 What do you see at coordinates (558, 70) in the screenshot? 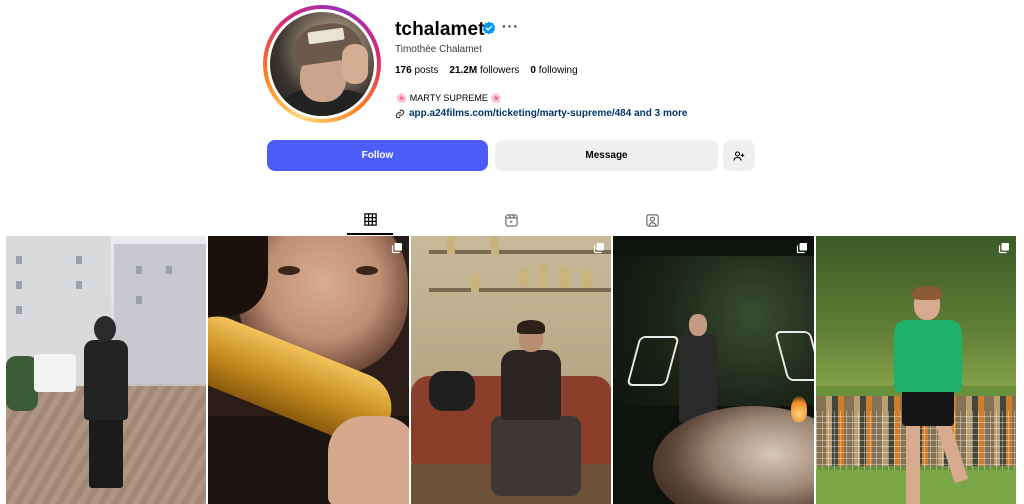
I see `following-label: following` at bounding box center [558, 70].